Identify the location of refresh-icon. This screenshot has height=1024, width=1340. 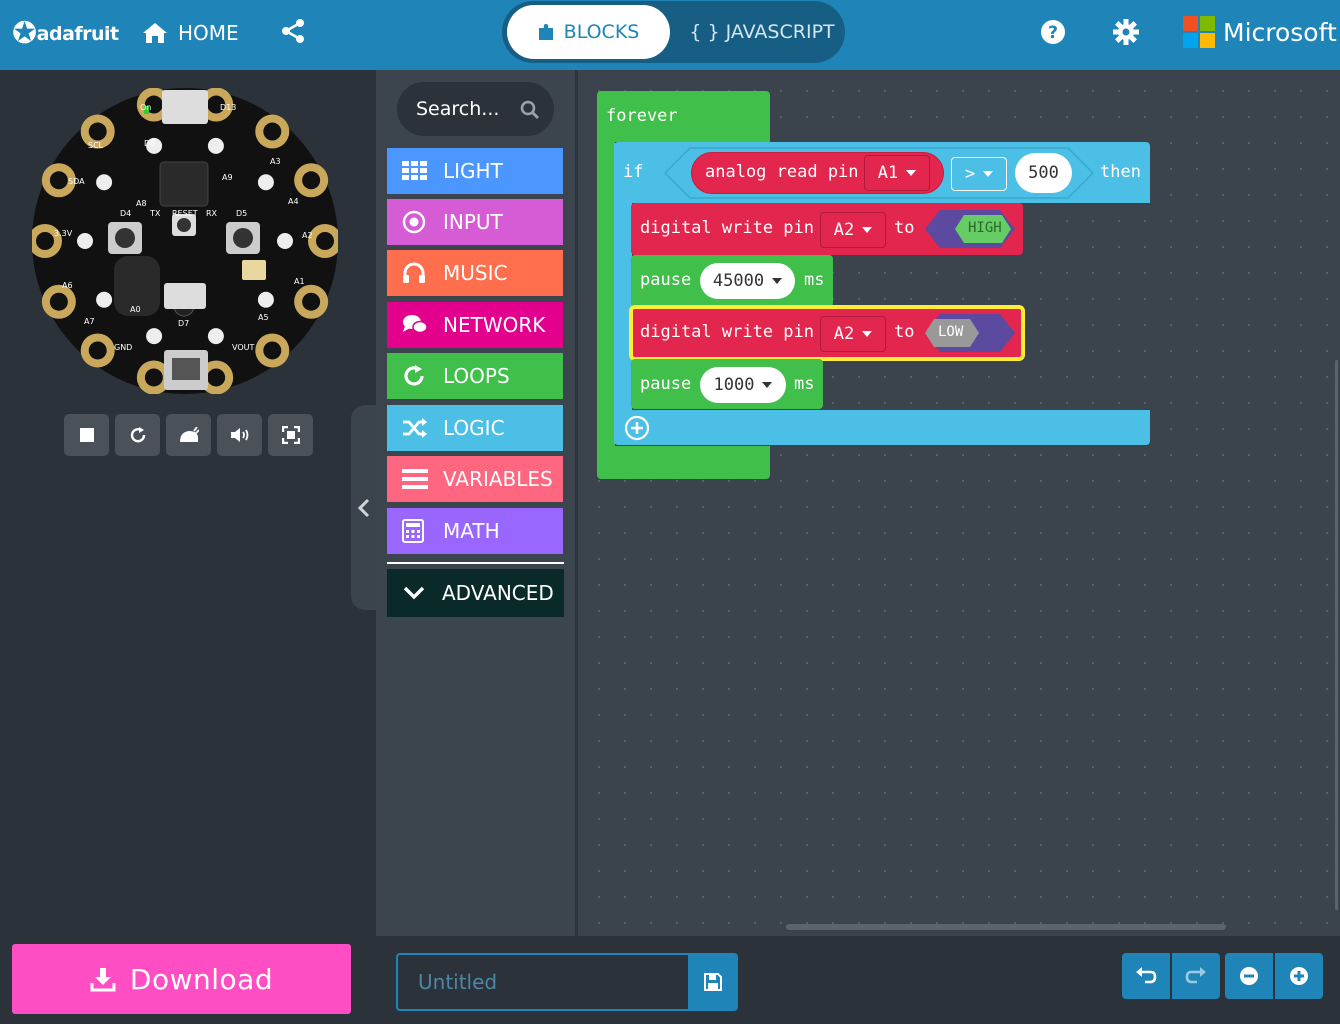
(137, 435).